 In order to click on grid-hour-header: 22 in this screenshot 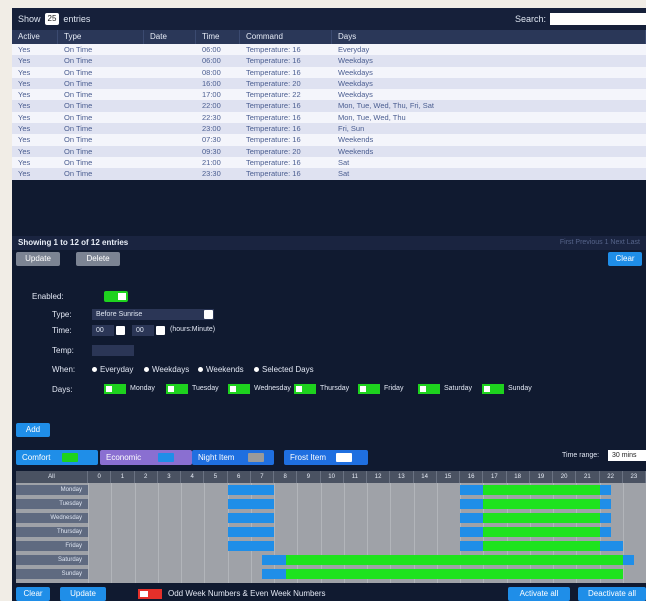, I will do `click(611, 477)`.